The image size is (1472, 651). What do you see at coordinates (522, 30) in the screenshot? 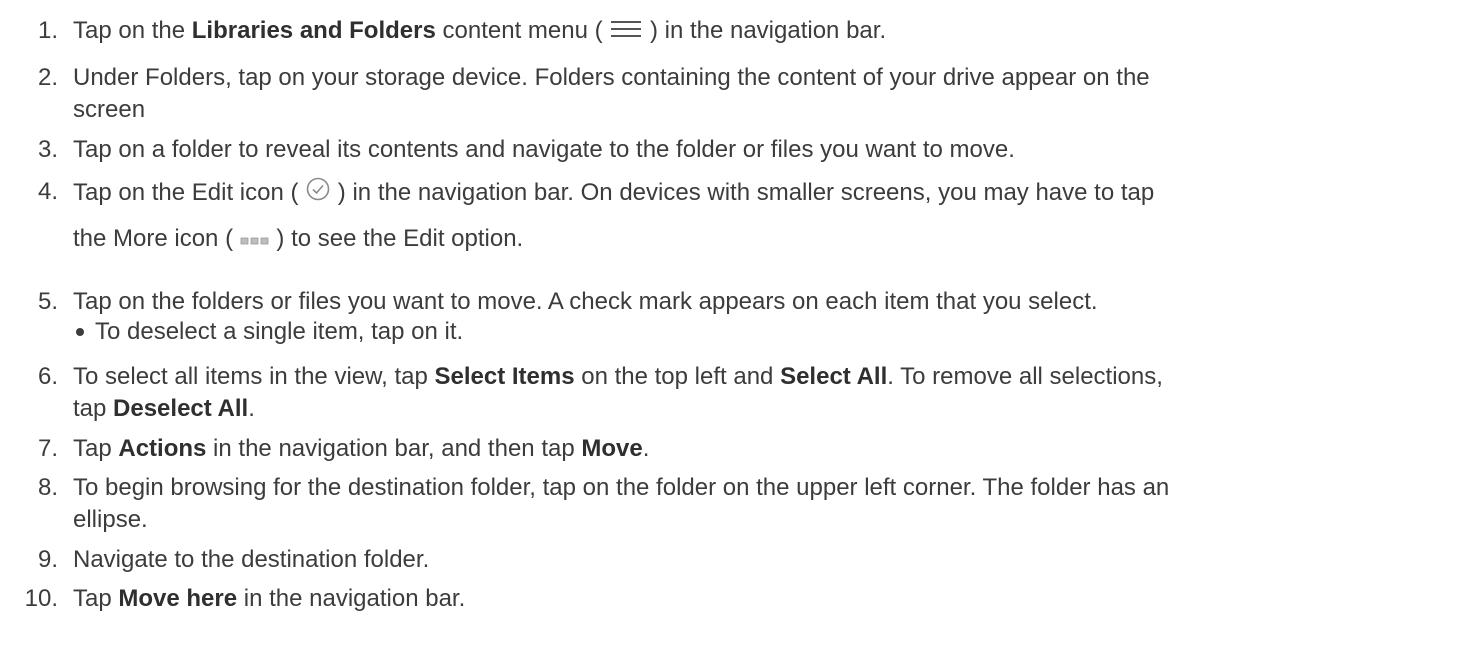
I see `step-text: content menu (` at bounding box center [522, 30].